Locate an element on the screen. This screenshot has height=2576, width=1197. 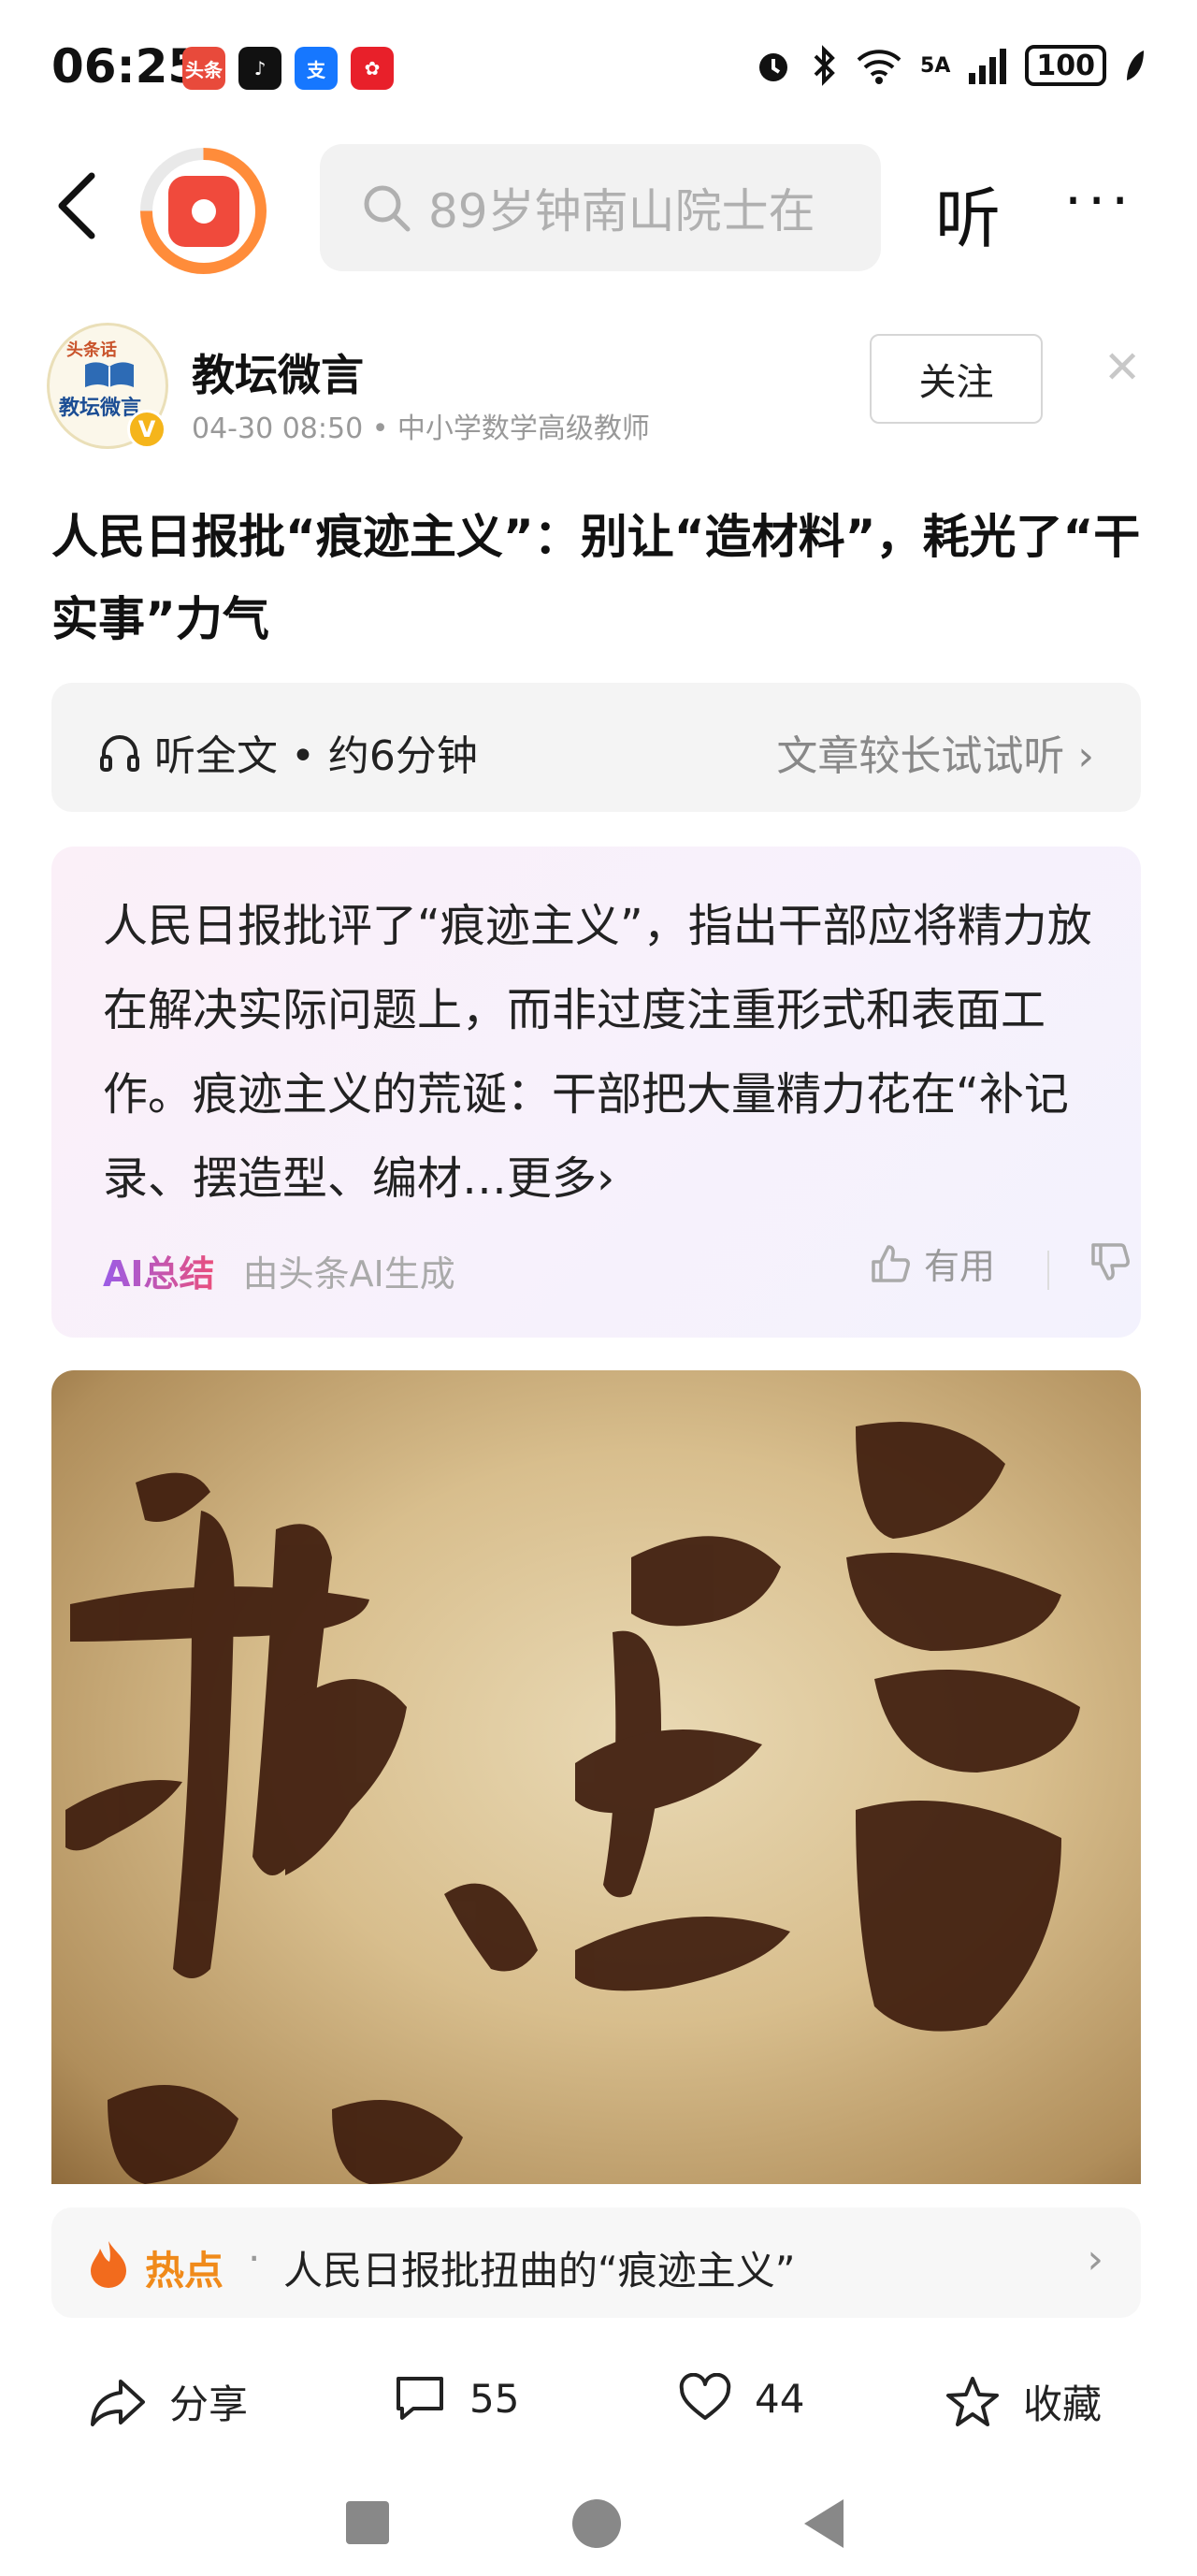
like-button: 44 is located at coordinates (741, 2398).